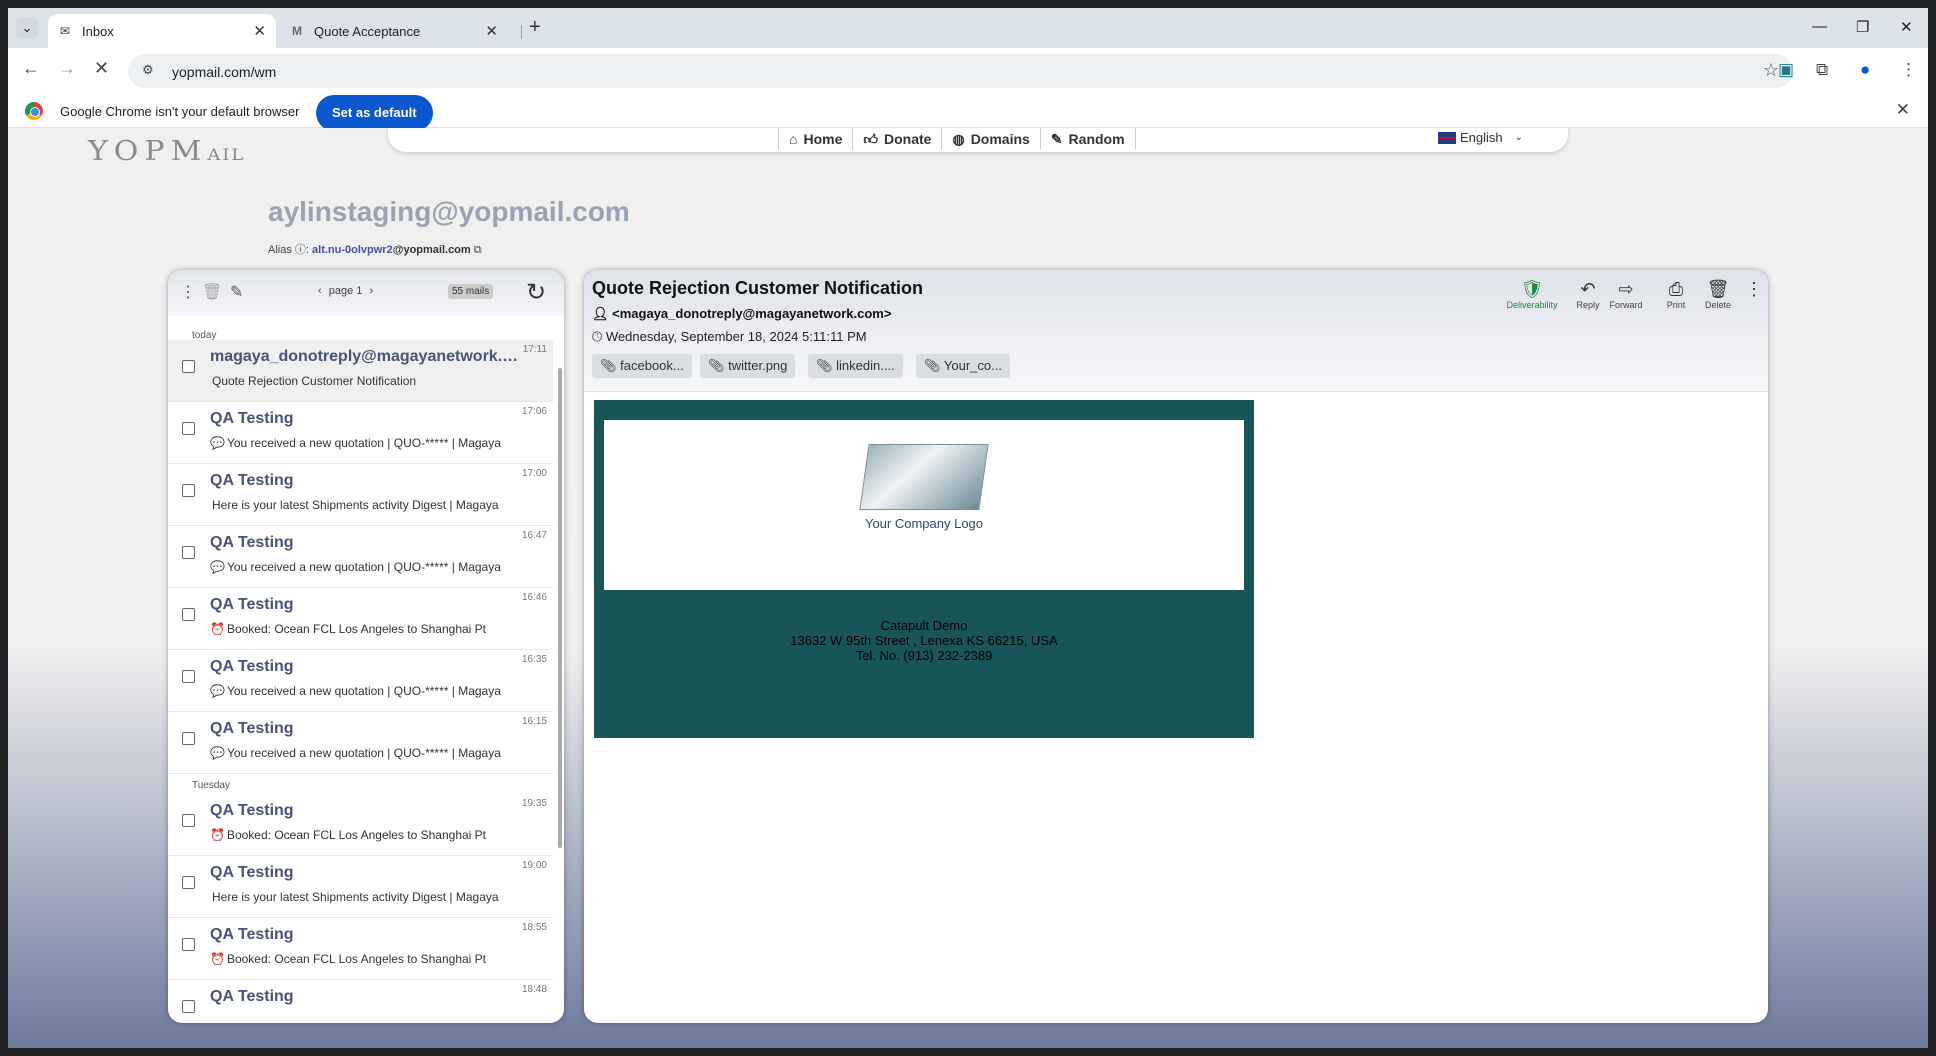 The image size is (1936, 1056). What do you see at coordinates (162, 31) in the screenshot?
I see `tab-inbox: ✉ Inbox ✕` at bounding box center [162, 31].